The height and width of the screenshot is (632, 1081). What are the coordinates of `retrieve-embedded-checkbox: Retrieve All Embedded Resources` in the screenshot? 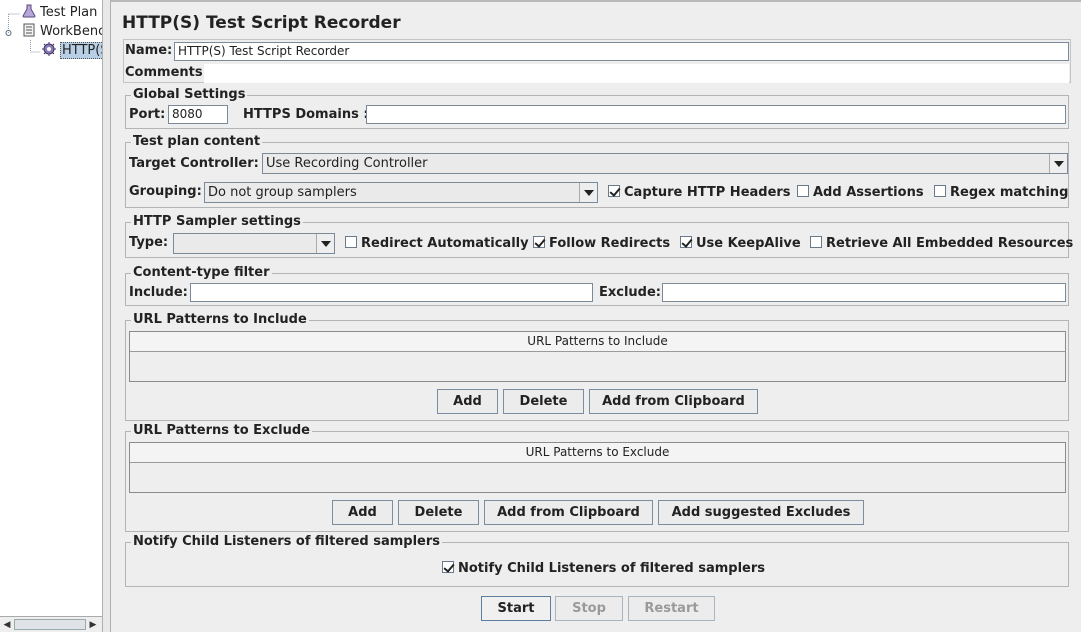 It's located at (941, 244).